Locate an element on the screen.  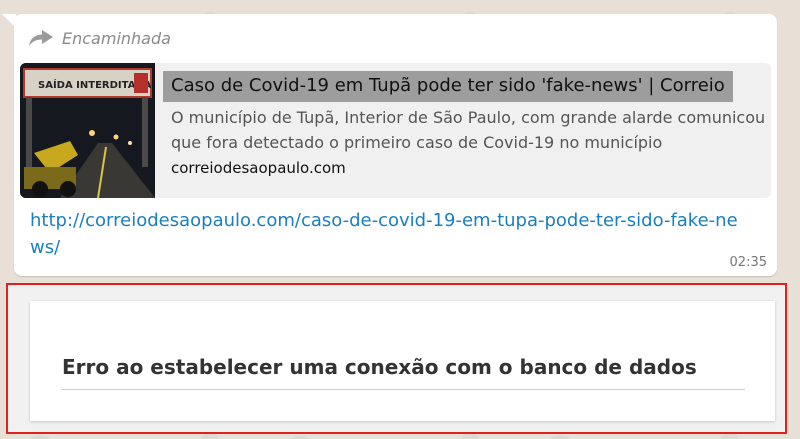
forwarded-indicator: Encaminhada is located at coordinates (99, 38).